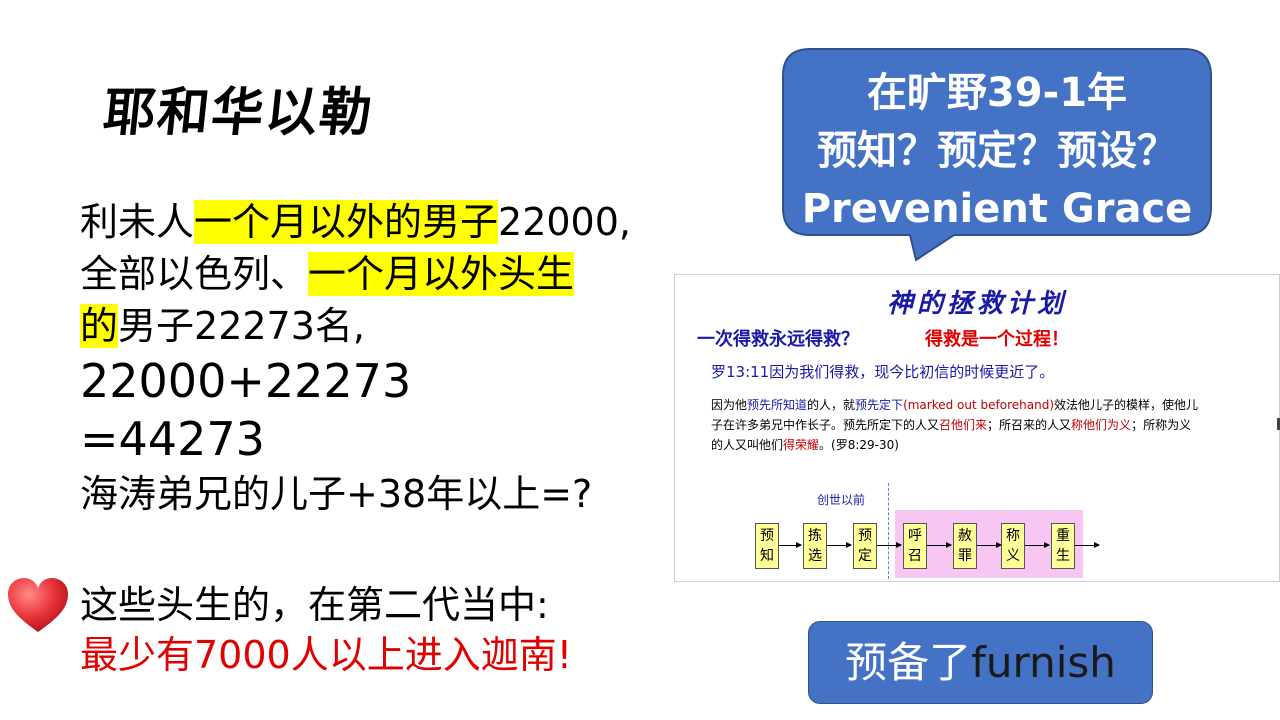  Describe the element at coordinates (859, 445) in the screenshot. I see `para-reference: 。(罗8:29-30)` at that location.